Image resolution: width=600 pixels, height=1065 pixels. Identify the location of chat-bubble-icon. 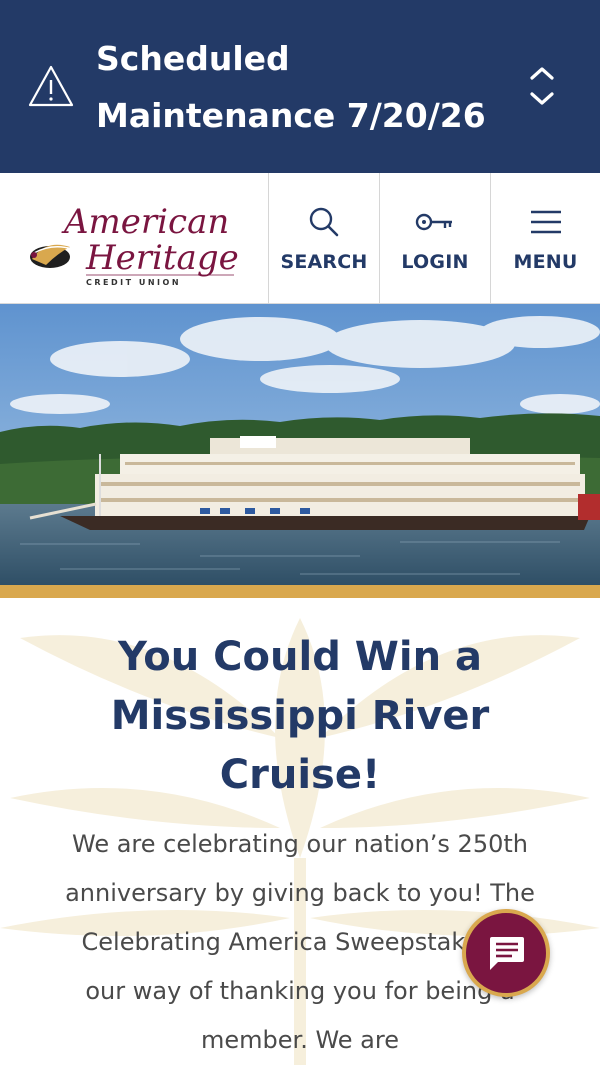
(507, 953).